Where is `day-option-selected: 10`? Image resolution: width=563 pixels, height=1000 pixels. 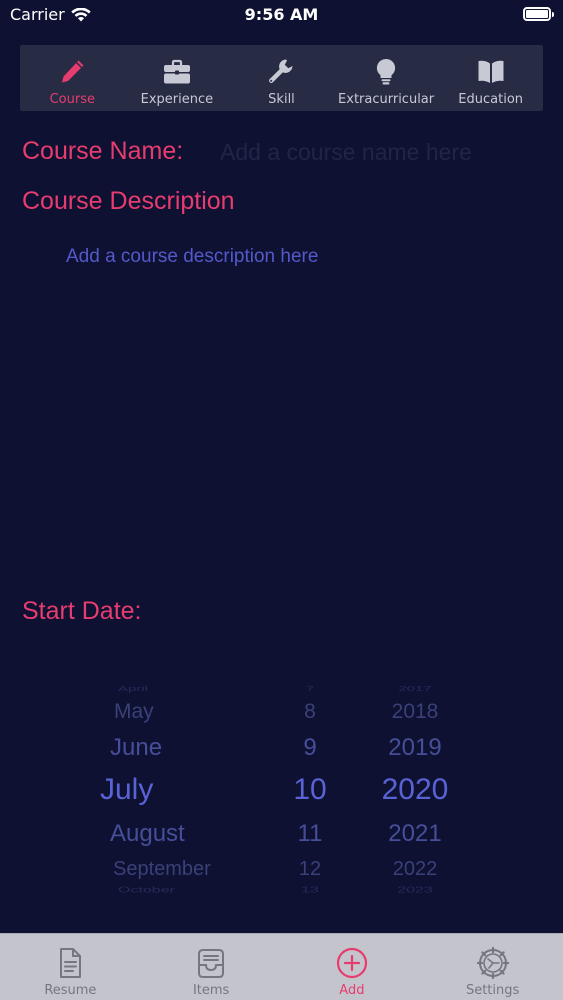 day-option-selected: 10 is located at coordinates (310, 790).